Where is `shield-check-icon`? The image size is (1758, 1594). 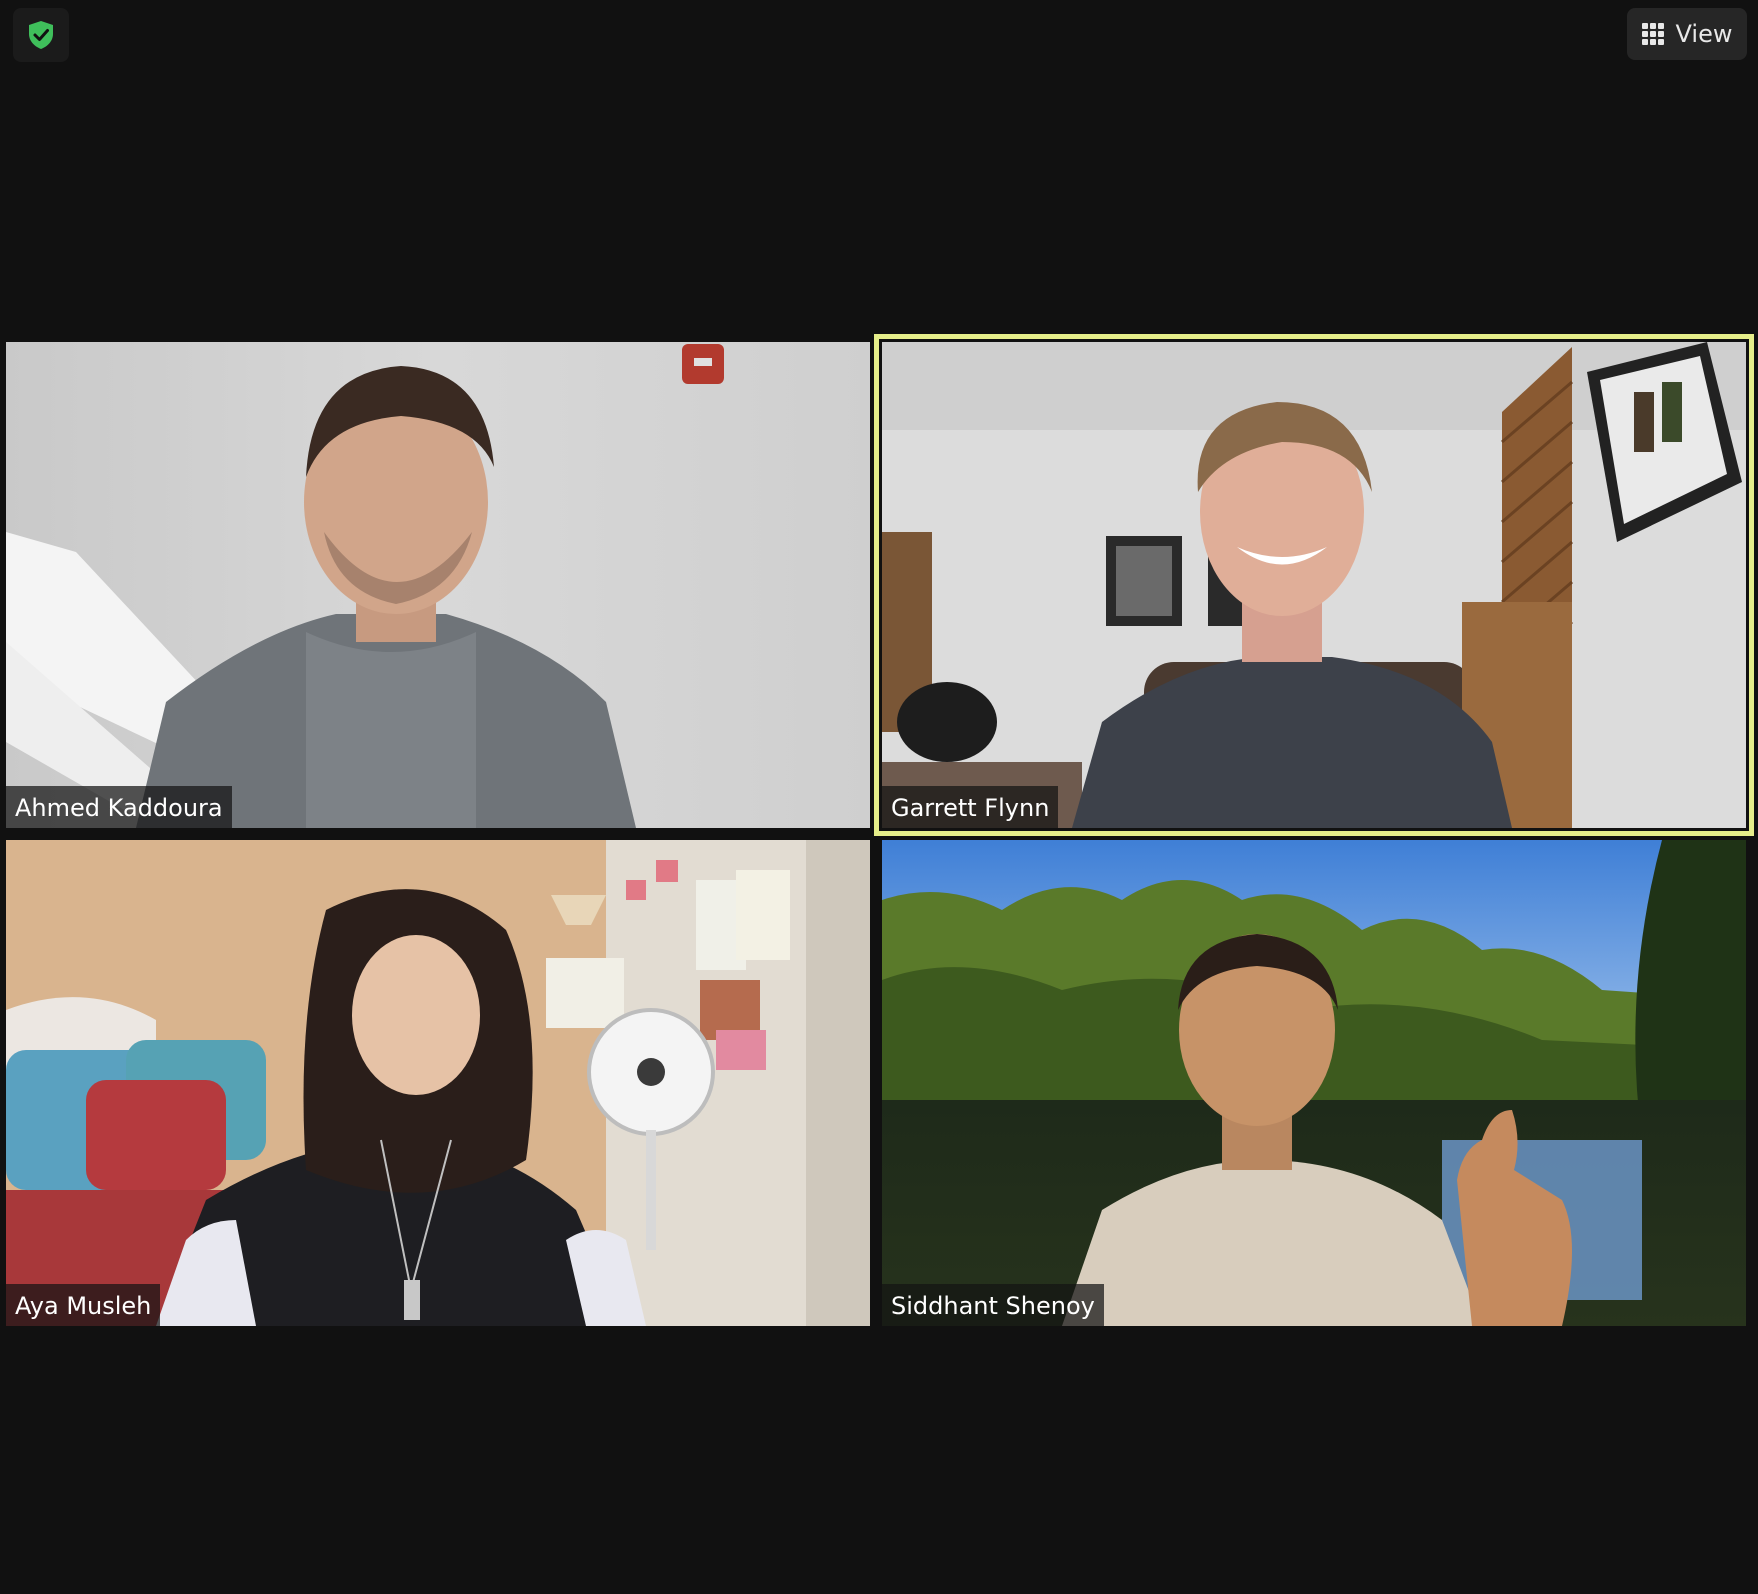 shield-check-icon is located at coordinates (41, 35).